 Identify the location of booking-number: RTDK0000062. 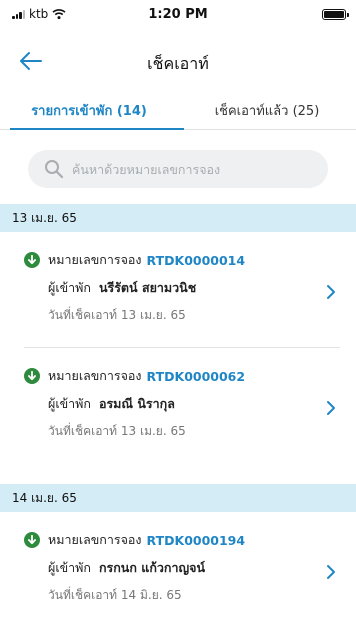
(196, 376).